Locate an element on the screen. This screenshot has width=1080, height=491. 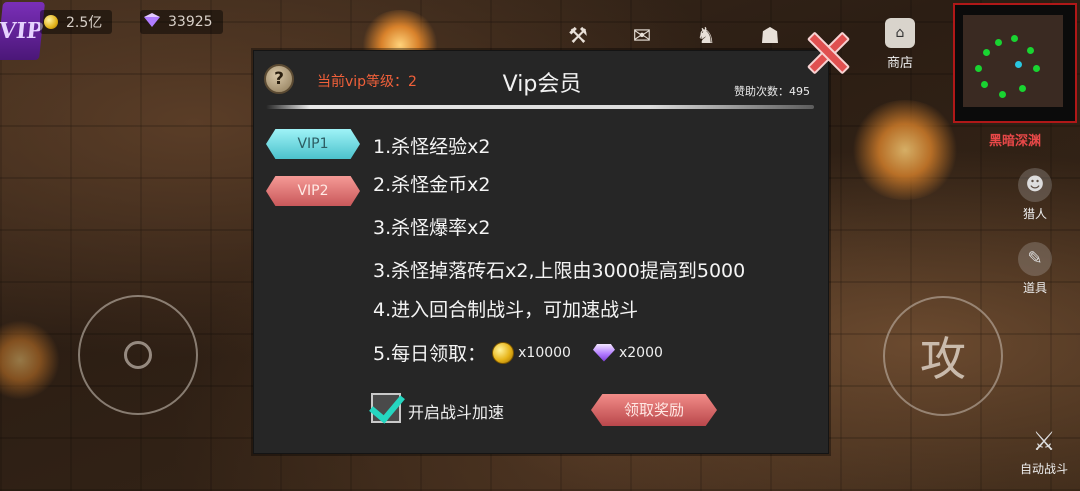
minimap-room is located at coordinates (1013, 61).